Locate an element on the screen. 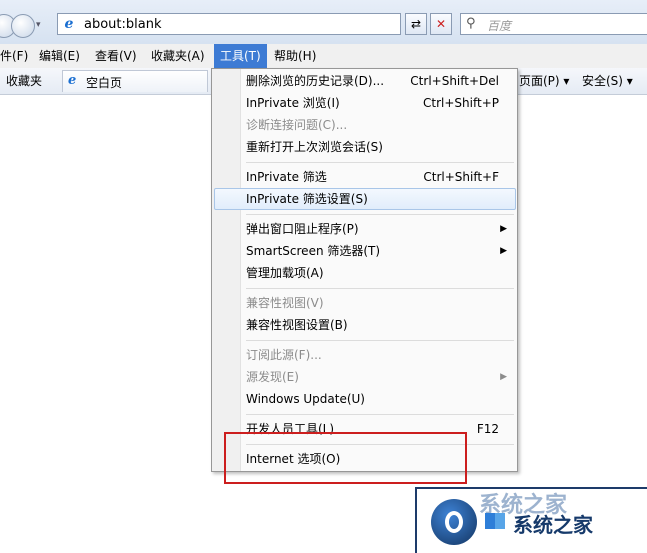  address-input: e about:blank is located at coordinates (229, 24).